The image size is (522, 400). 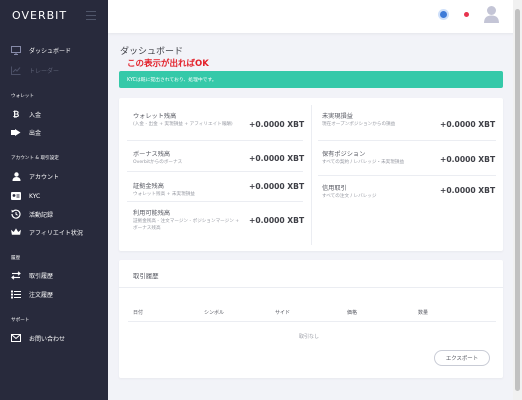 What do you see at coordinates (41, 276) in the screenshot?
I see `sidebar-item-label: 取引履歴` at bounding box center [41, 276].